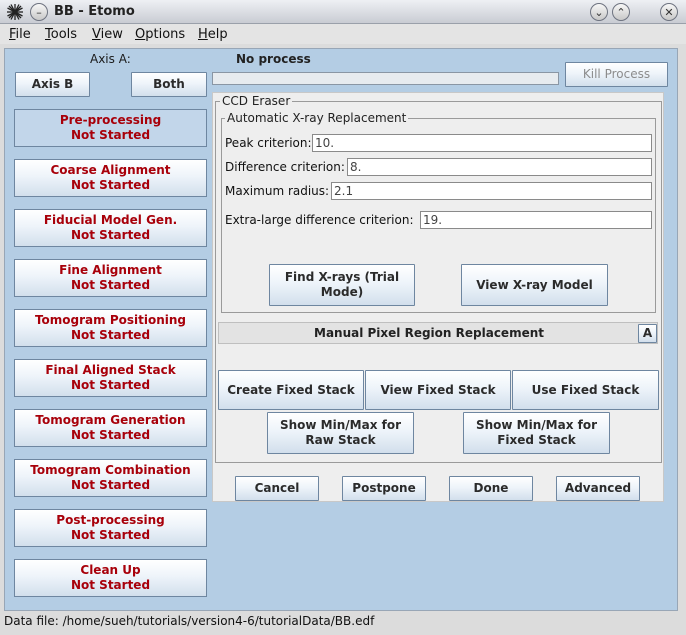 The image size is (686, 635). What do you see at coordinates (110, 170) in the screenshot?
I see `stage-name: Coarse Alignment` at bounding box center [110, 170].